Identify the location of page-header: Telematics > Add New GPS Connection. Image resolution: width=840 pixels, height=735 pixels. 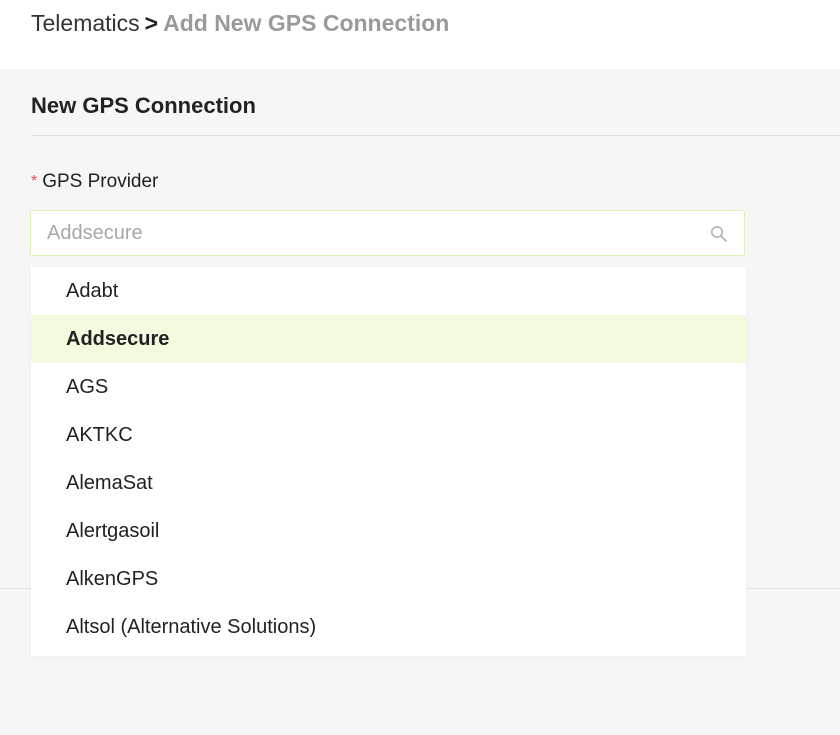
(420, 34).